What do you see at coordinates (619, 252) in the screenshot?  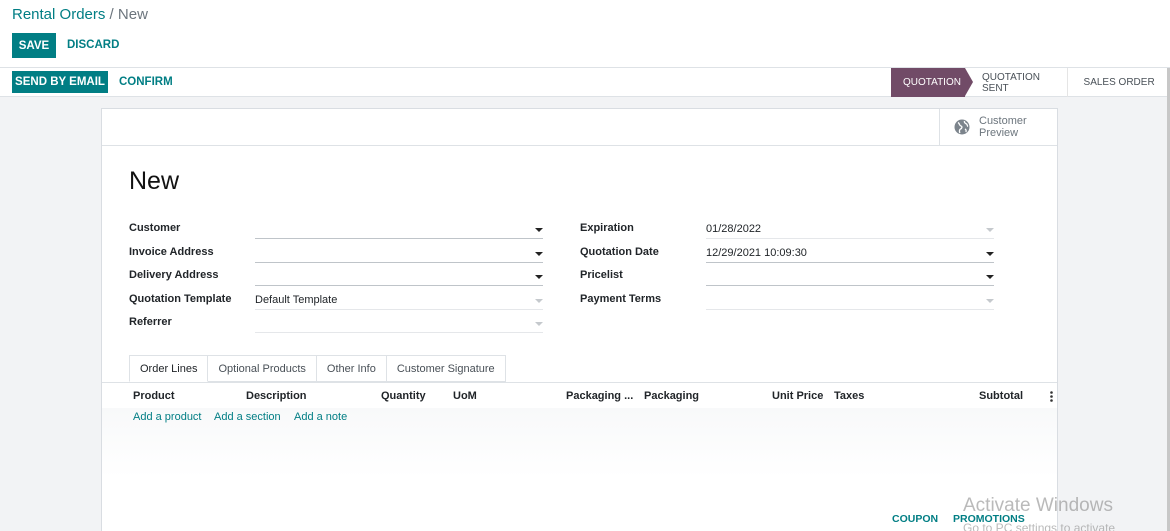 I see `quotation-date-label: Quotation Date` at bounding box center [619, 252].